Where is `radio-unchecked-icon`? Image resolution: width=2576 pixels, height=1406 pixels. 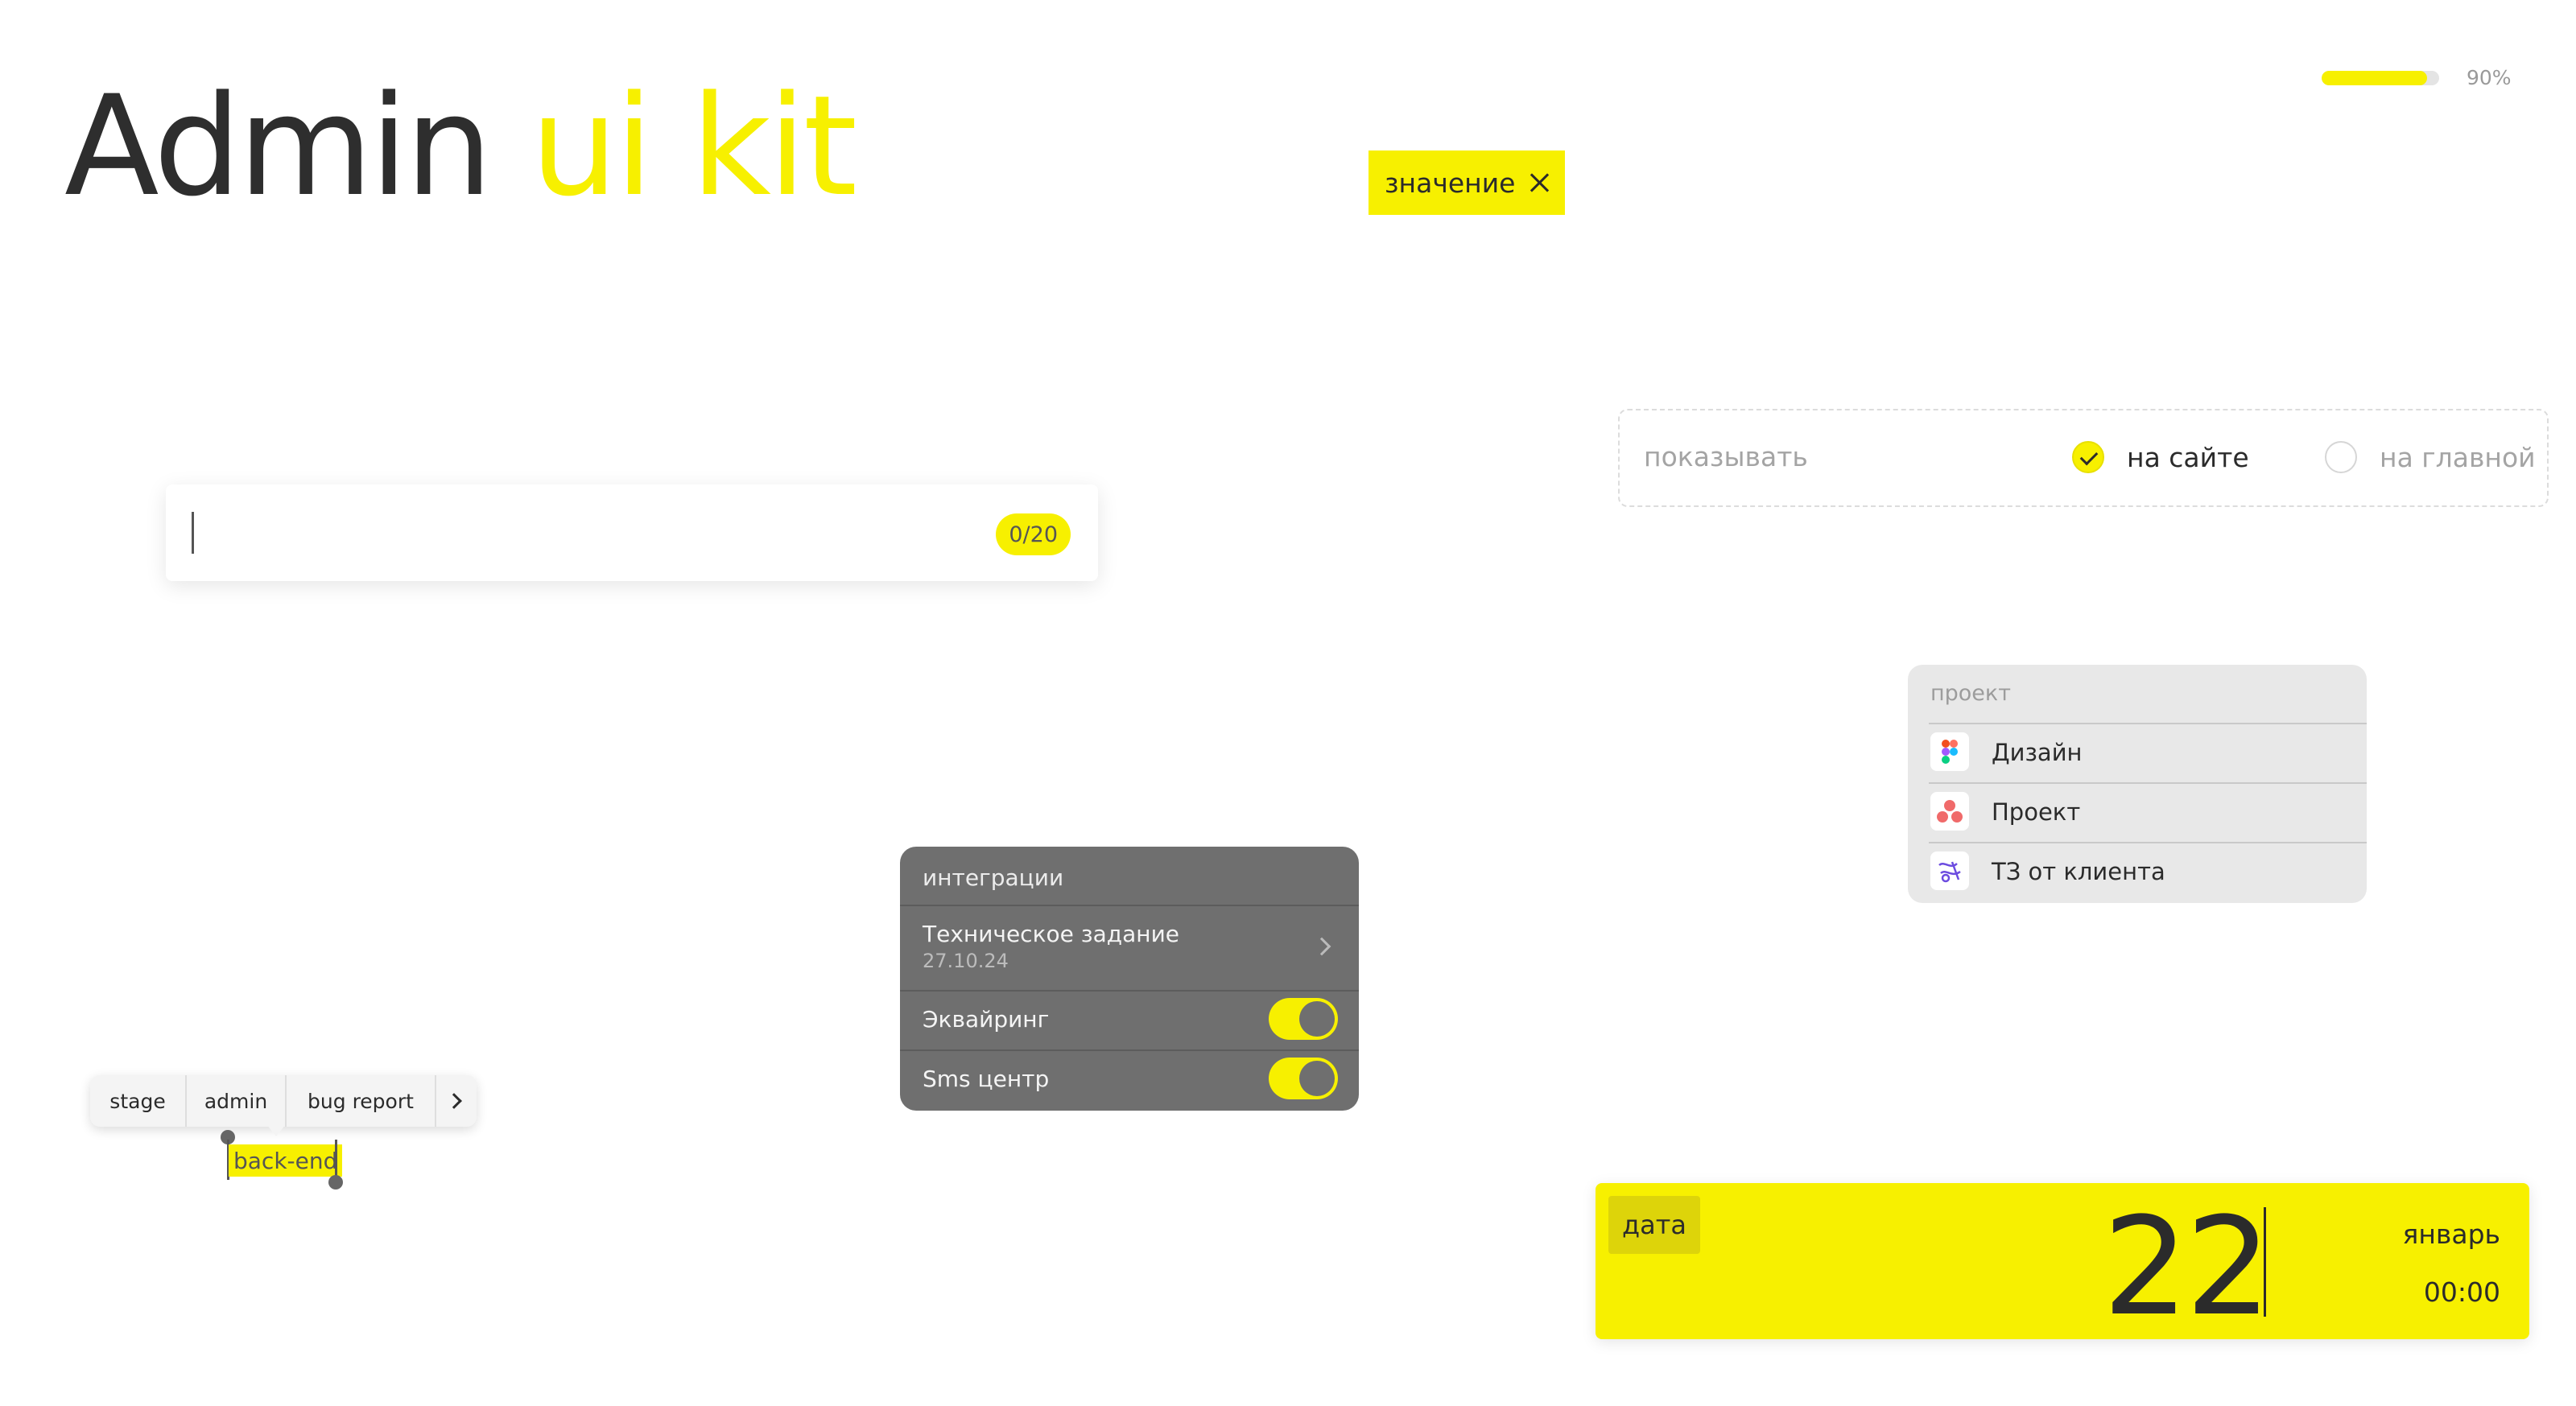
radio-unchecked-icon is located at coordinates (2341, 457).